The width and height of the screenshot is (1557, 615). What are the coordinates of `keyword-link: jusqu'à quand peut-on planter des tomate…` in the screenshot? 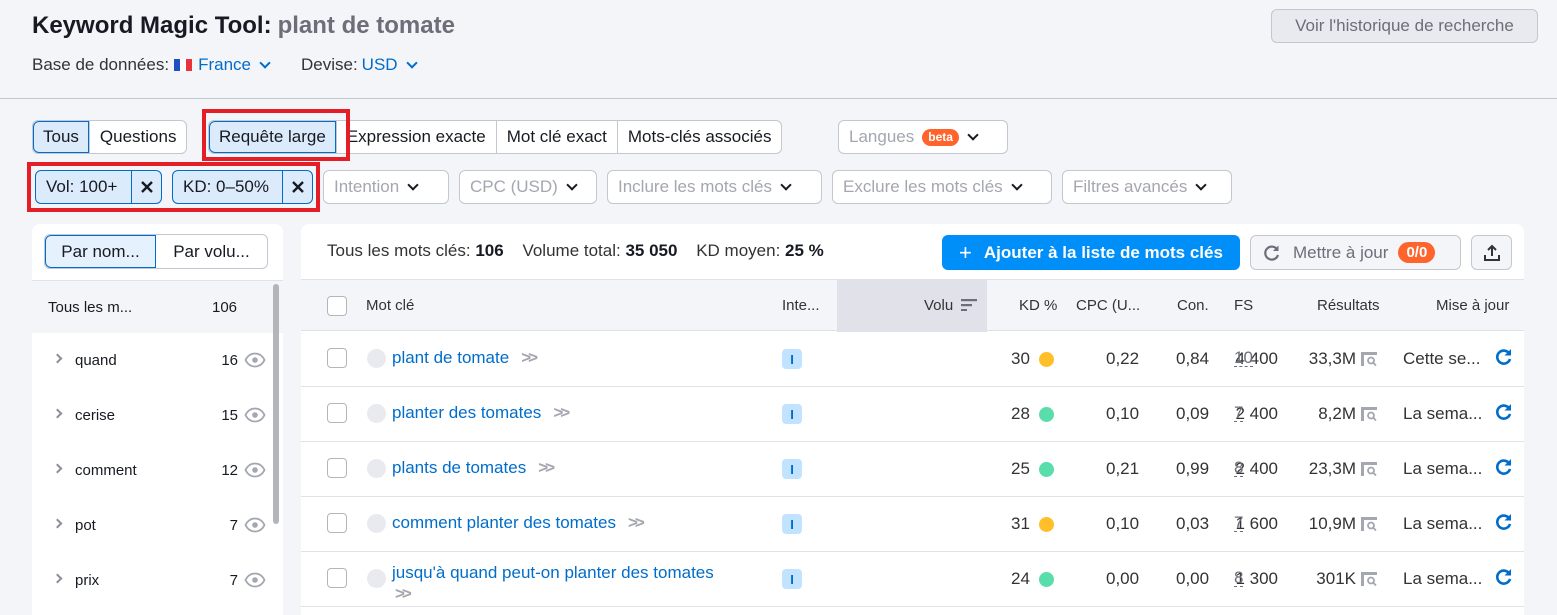 It's located at (577, 583).